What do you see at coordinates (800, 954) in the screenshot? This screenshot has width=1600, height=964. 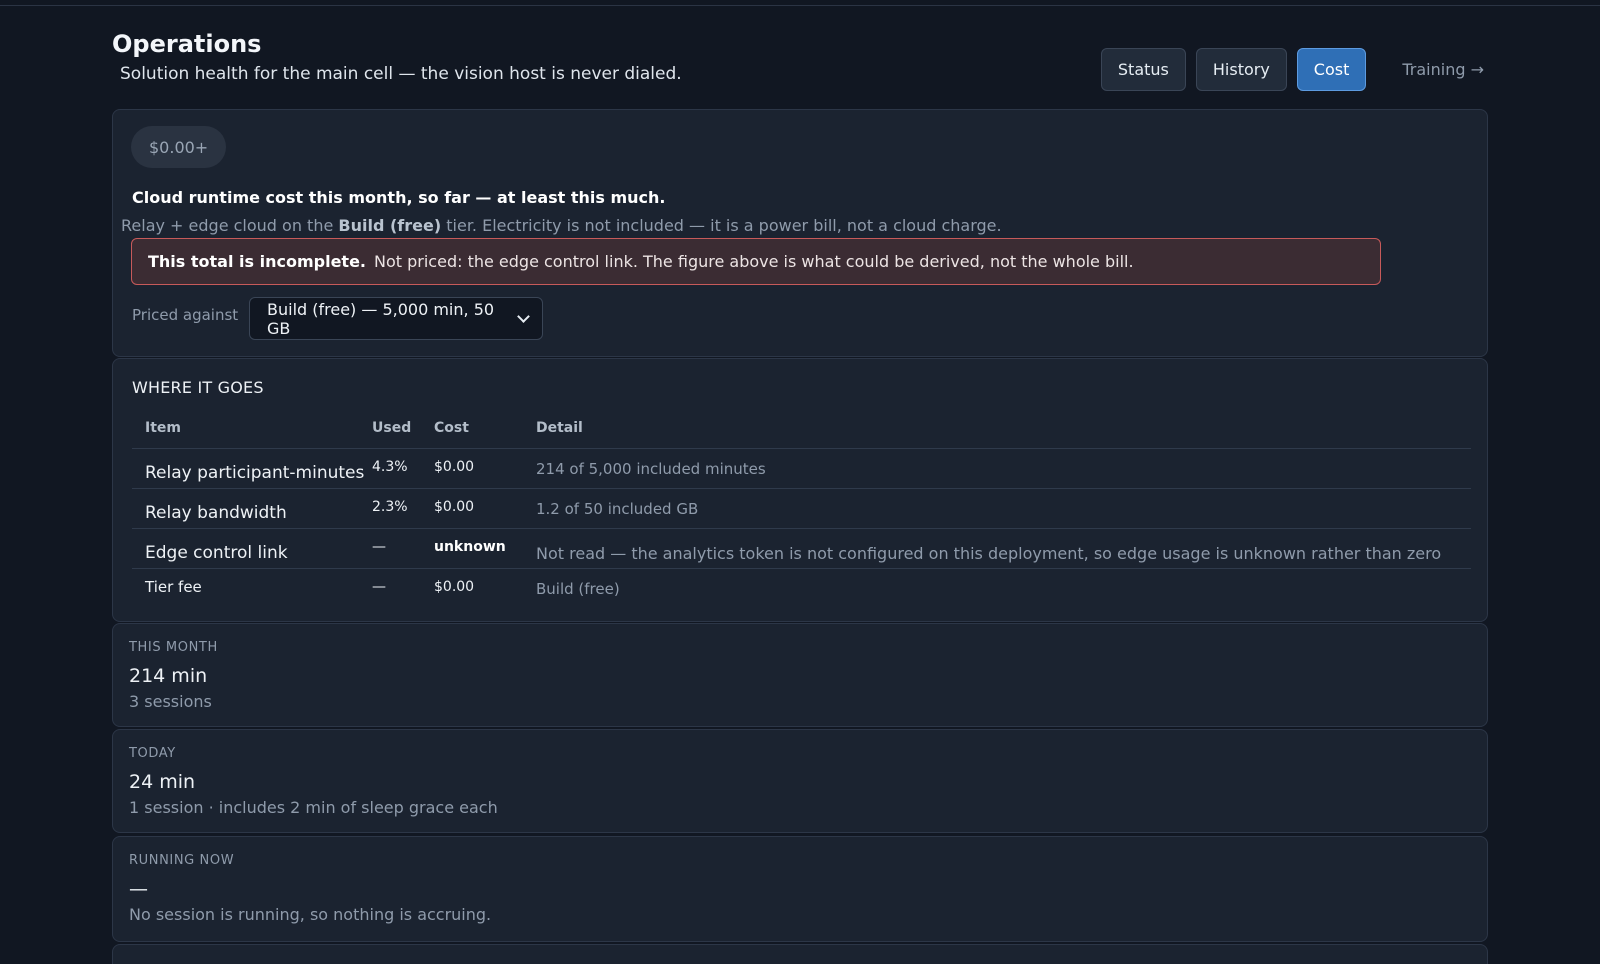 I see `next-card` at bounding box center [800, 954].